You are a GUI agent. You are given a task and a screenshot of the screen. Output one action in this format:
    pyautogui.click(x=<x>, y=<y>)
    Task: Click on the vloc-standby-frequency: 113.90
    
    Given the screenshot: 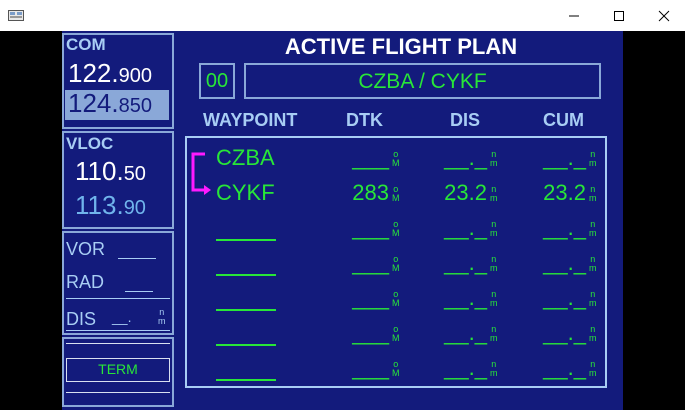 What is the action you would take?
    pyautogui.click(x=110, y=205)
    